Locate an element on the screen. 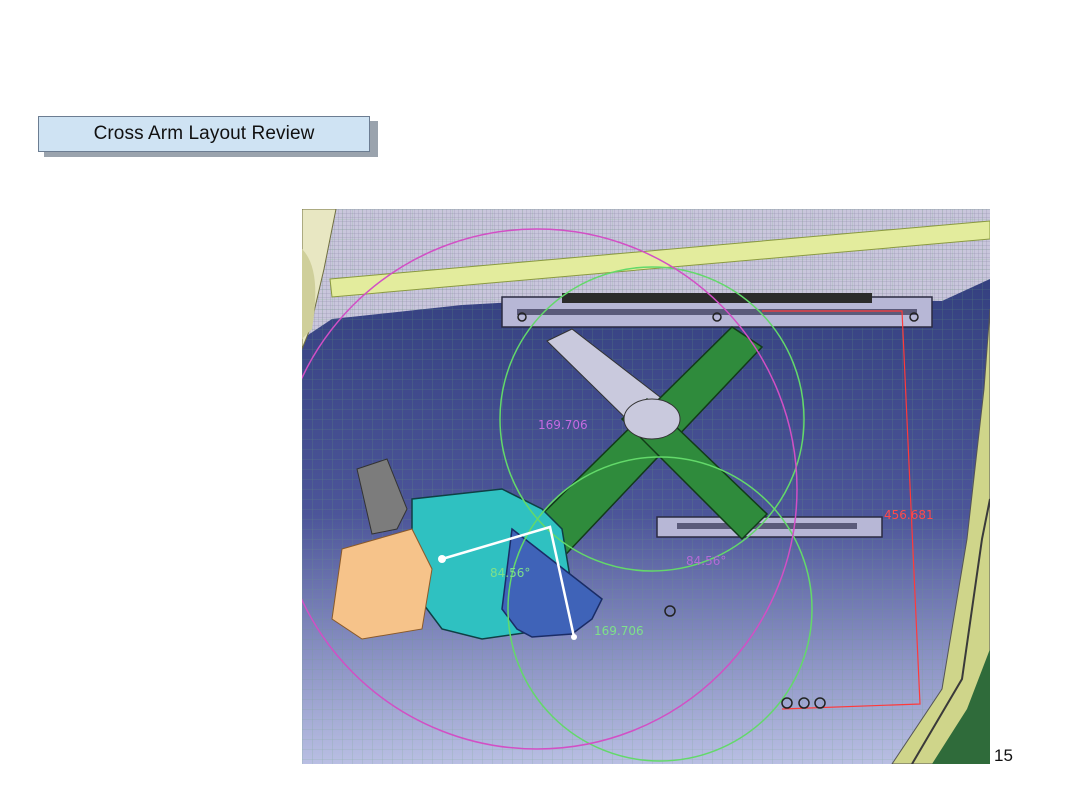  dim-right-angle: 84.56° is located at coordinates (706, 561).